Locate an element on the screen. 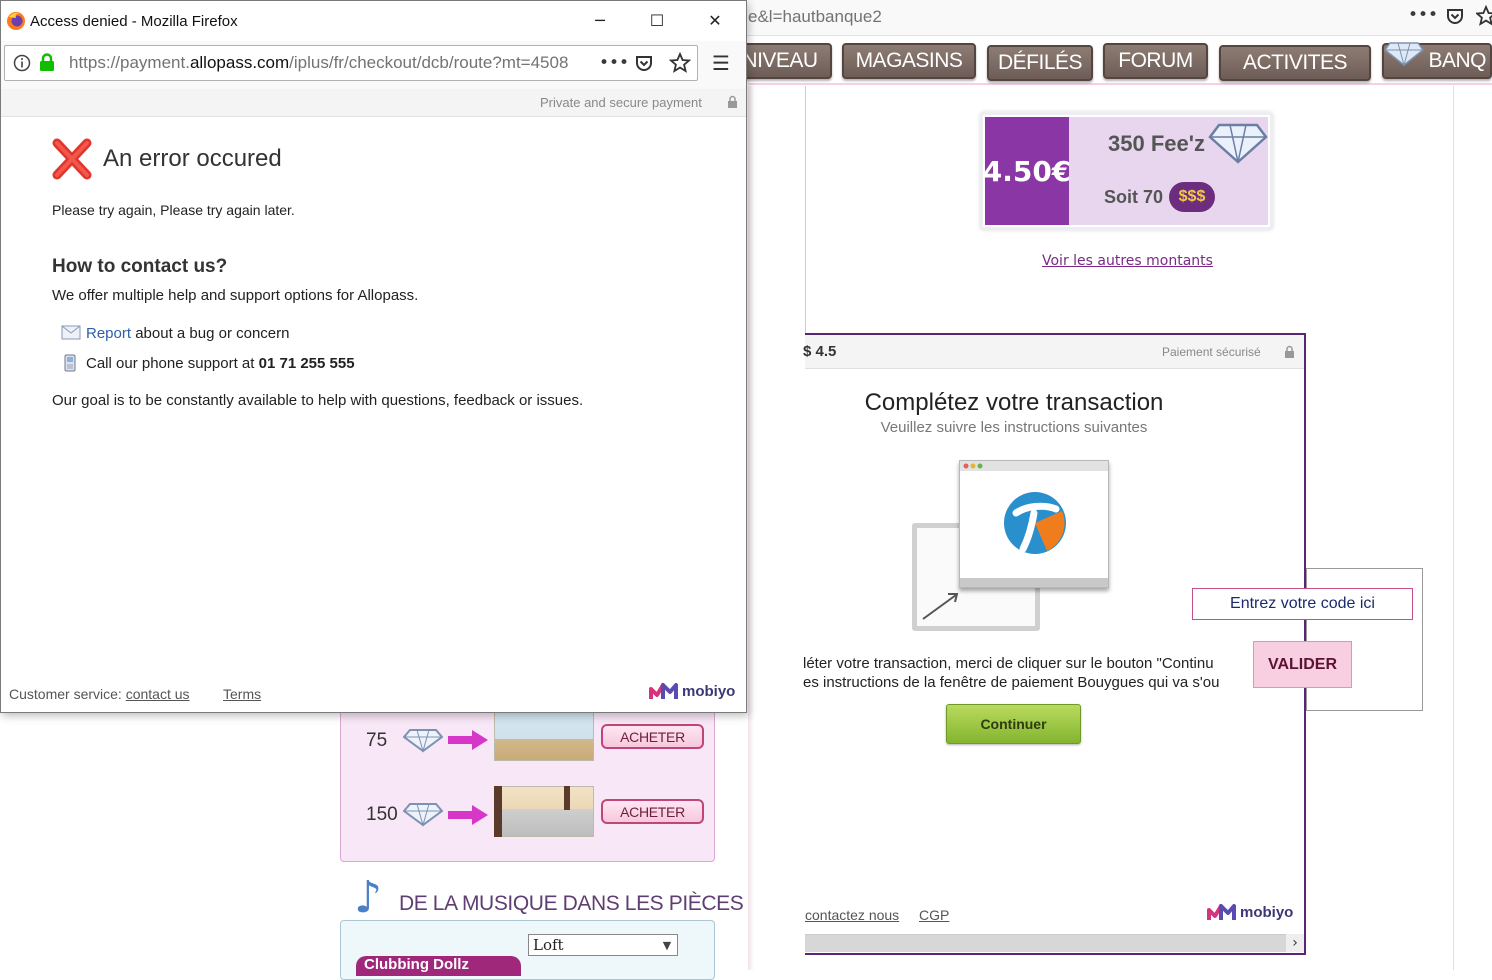 This screenshot has height=980, width=1492. phone-prefix: Call our phone support at is located at coordinates (172, 363).